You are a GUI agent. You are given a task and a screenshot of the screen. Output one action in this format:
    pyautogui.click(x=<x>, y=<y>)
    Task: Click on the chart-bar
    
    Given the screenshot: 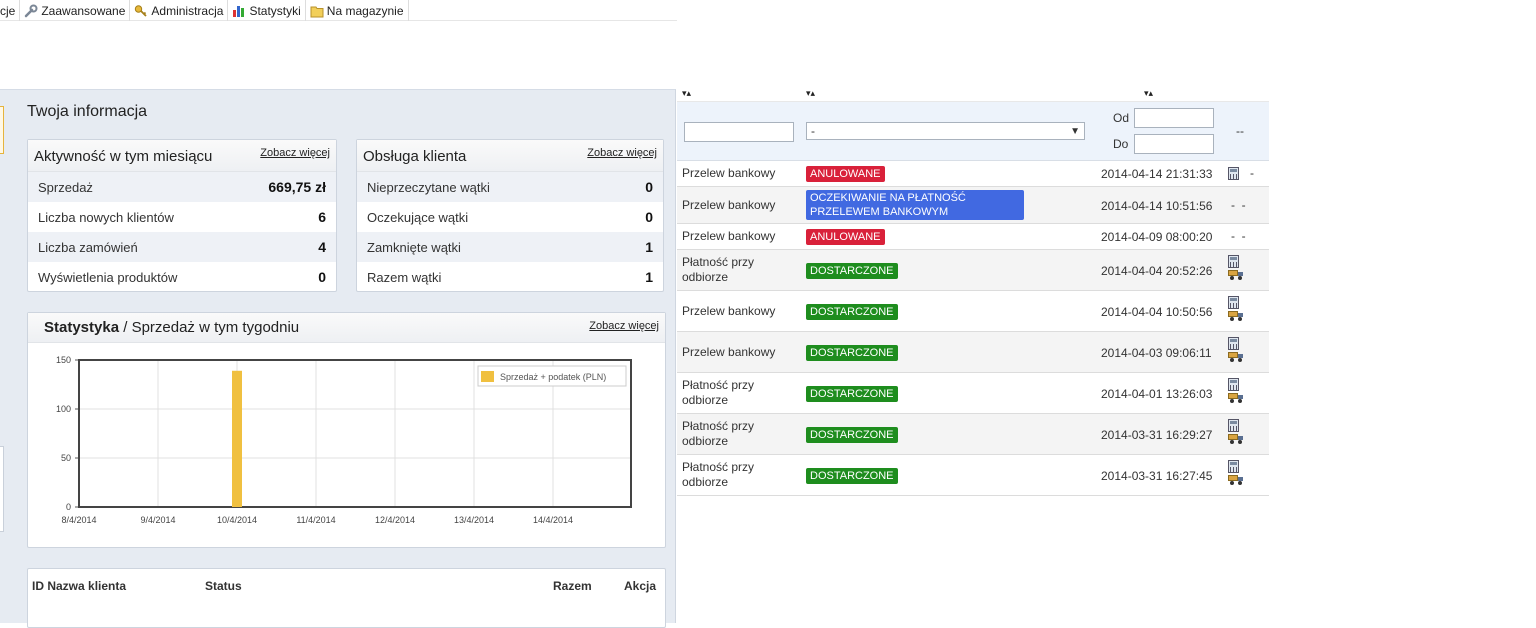 What is the action you would take?
    pyautogui.click(x=237, y=438)
    